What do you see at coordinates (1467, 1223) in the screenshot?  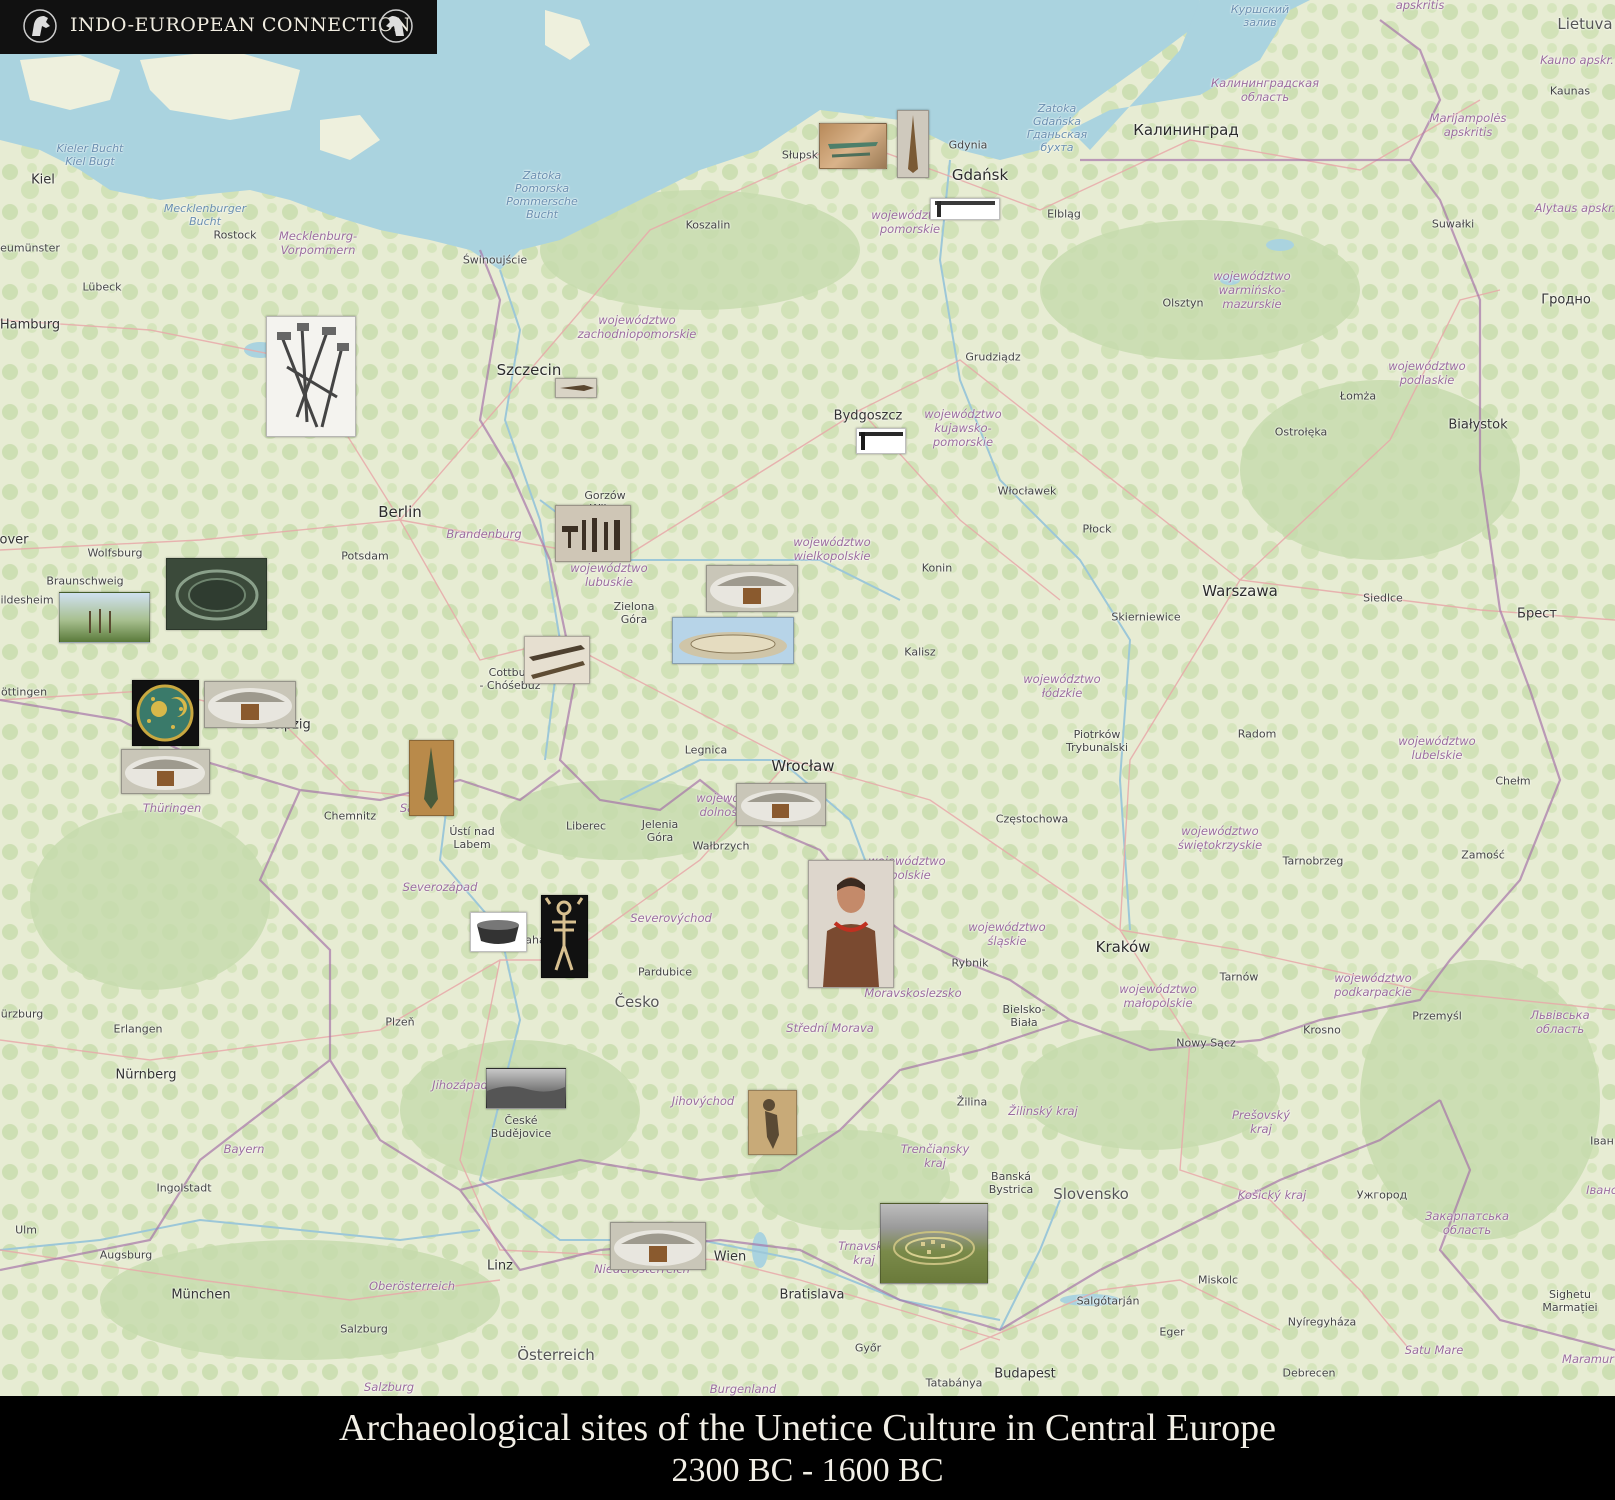 I see `label-zakarpatska: Закарпатська область` at bounding box center [1467, 1223].